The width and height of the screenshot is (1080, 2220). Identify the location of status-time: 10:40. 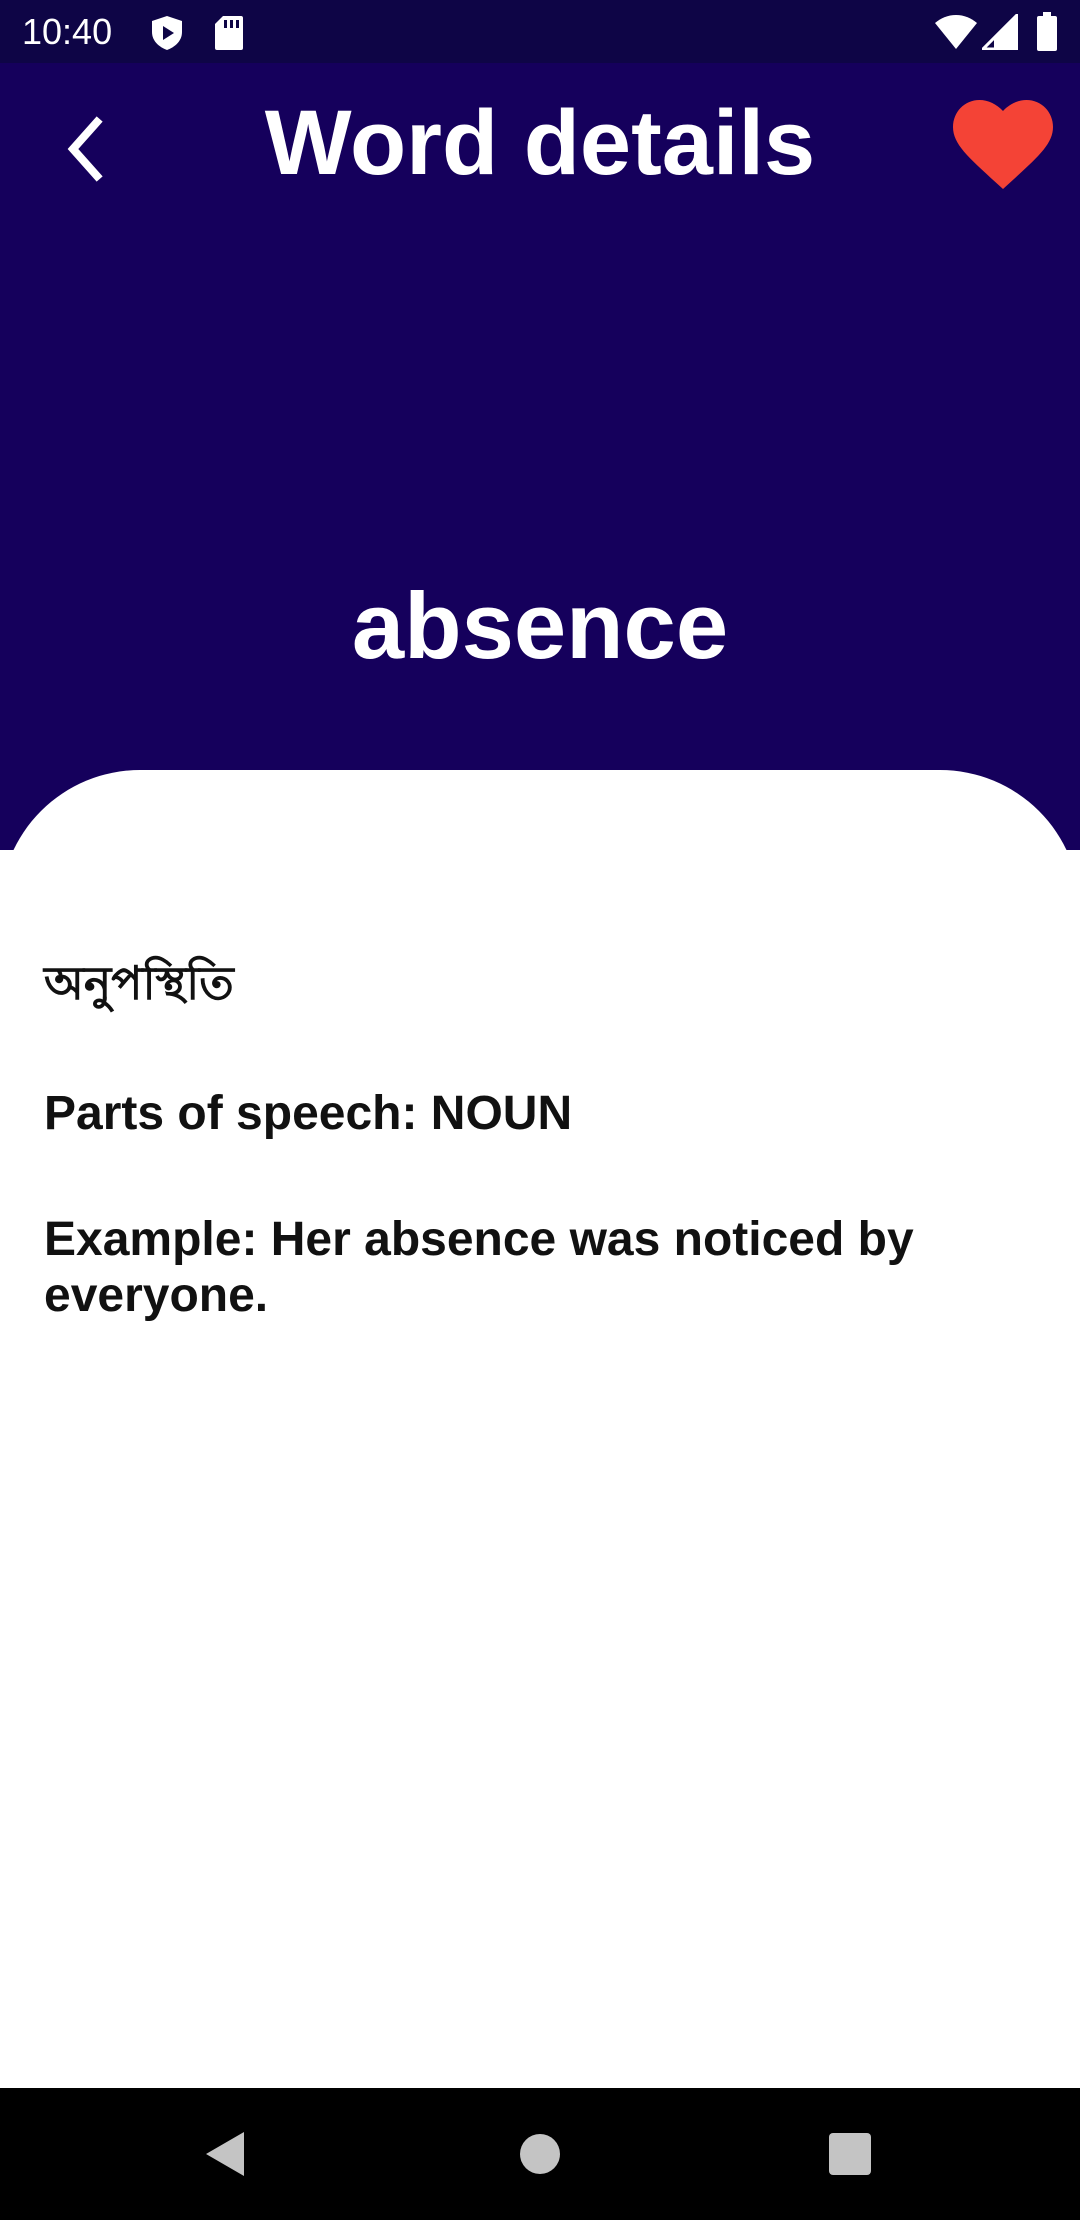
(67, 31).